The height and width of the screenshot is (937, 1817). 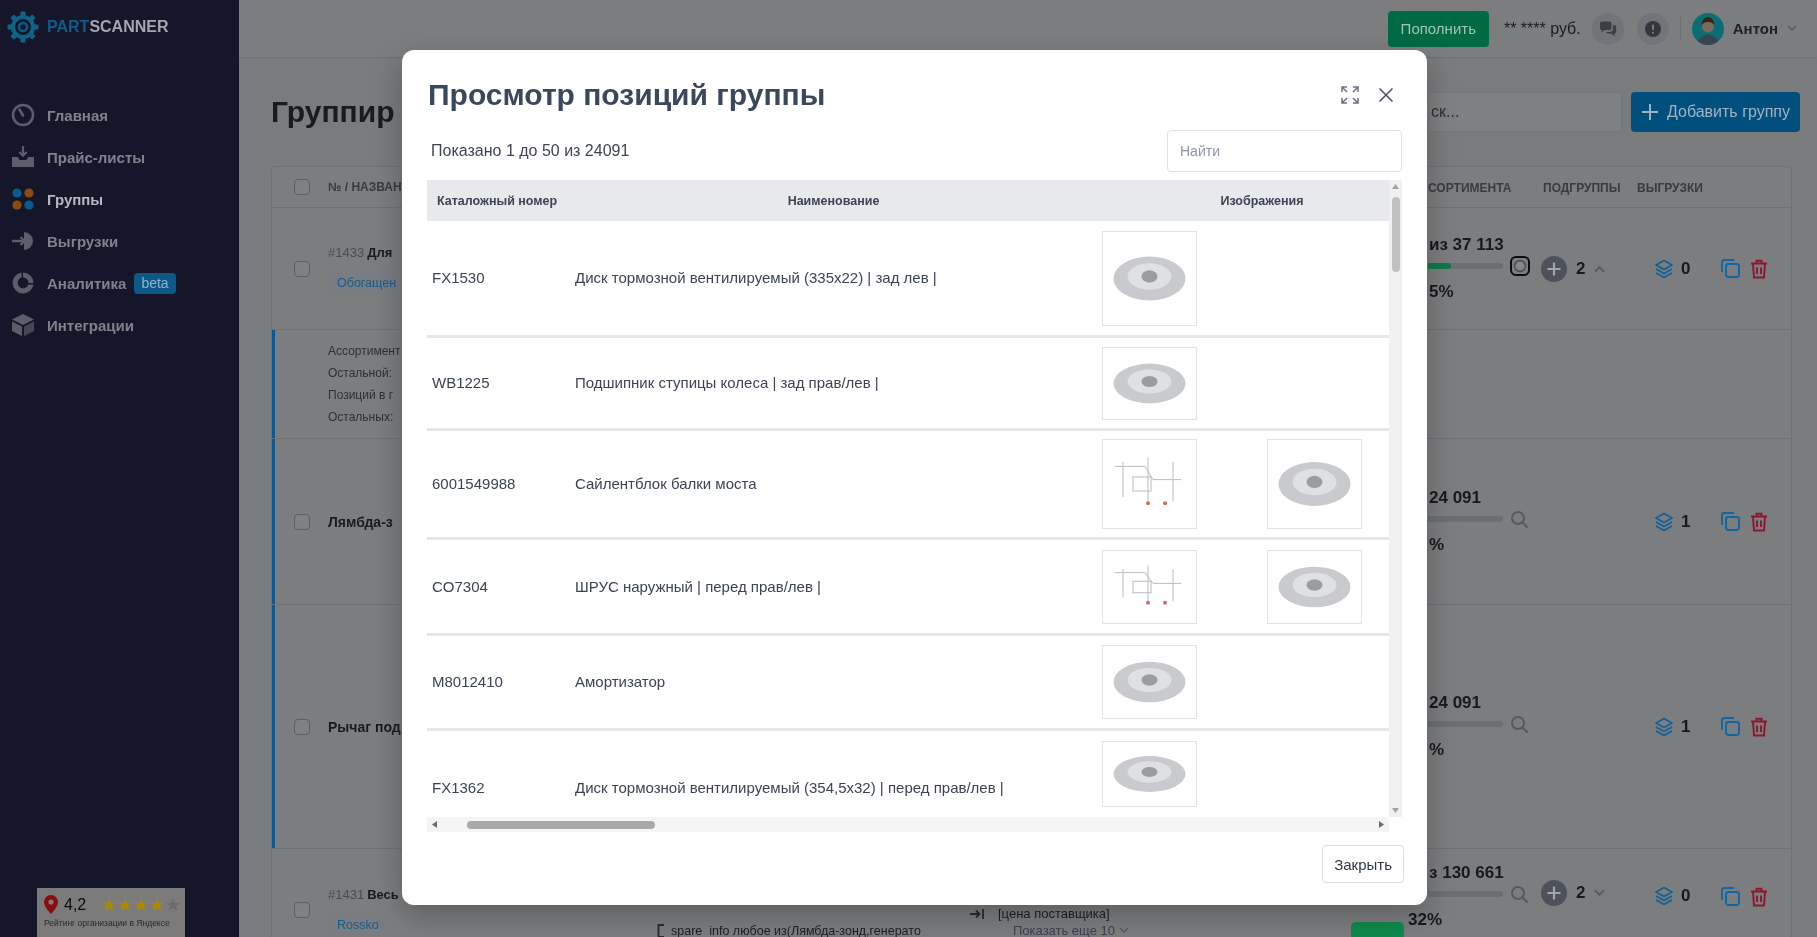 What do you see at coordinates (23, 241) in the screenshot?
I see `arrow-enter-icon` at bounding box center [23, 241].